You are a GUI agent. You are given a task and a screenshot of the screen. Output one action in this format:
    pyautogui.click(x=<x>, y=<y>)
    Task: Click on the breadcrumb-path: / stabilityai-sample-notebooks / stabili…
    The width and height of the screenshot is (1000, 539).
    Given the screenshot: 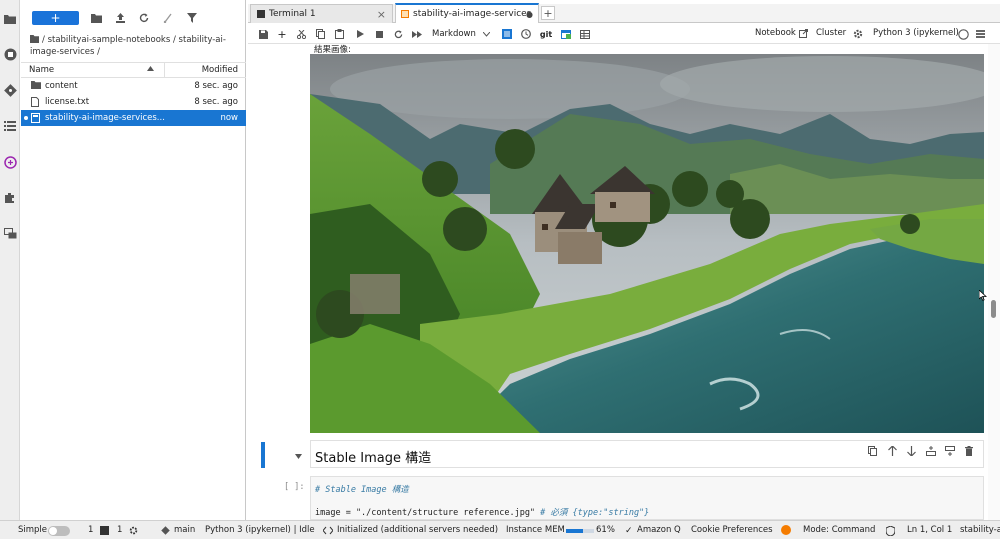 What is the action you would take?
    pyautogui.click(x=128, y=46)
    